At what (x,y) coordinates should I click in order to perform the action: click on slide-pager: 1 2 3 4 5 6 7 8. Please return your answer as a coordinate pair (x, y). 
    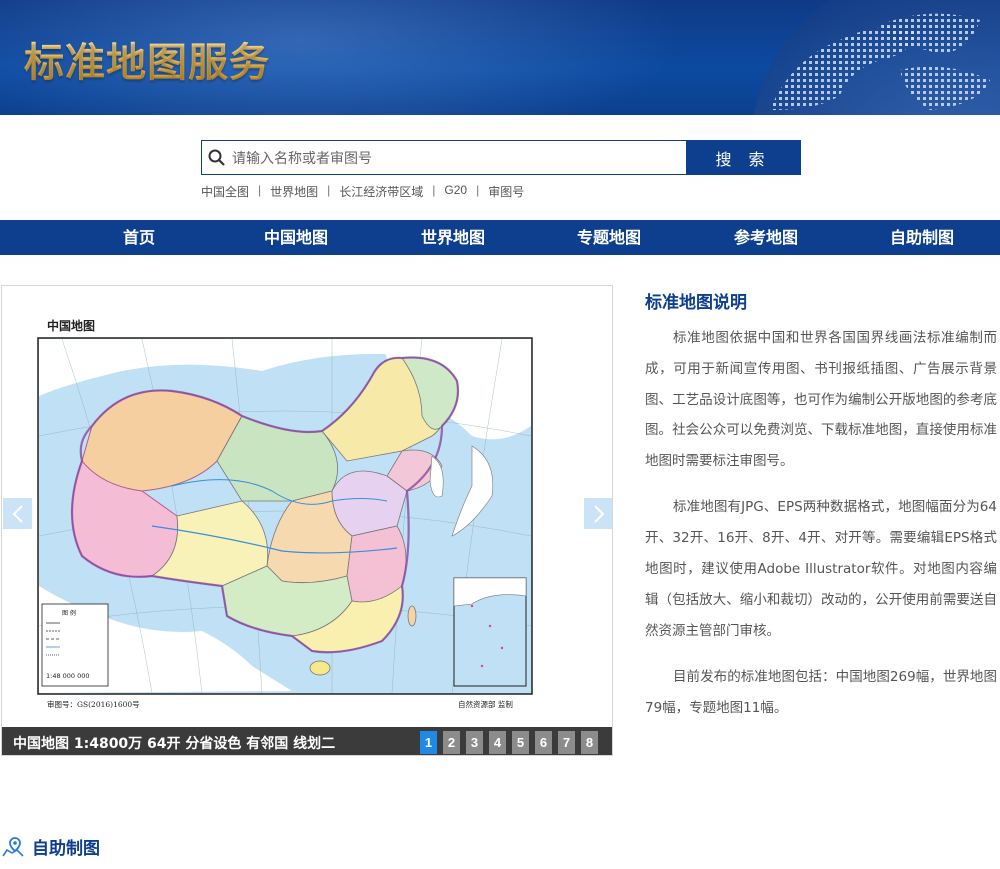
    Looking at the image, I should click on (512, 742).